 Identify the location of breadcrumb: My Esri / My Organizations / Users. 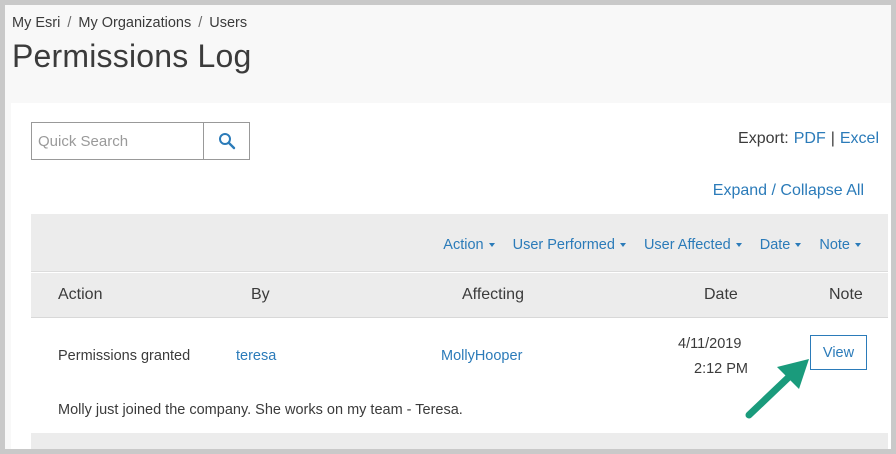
(129, 23).